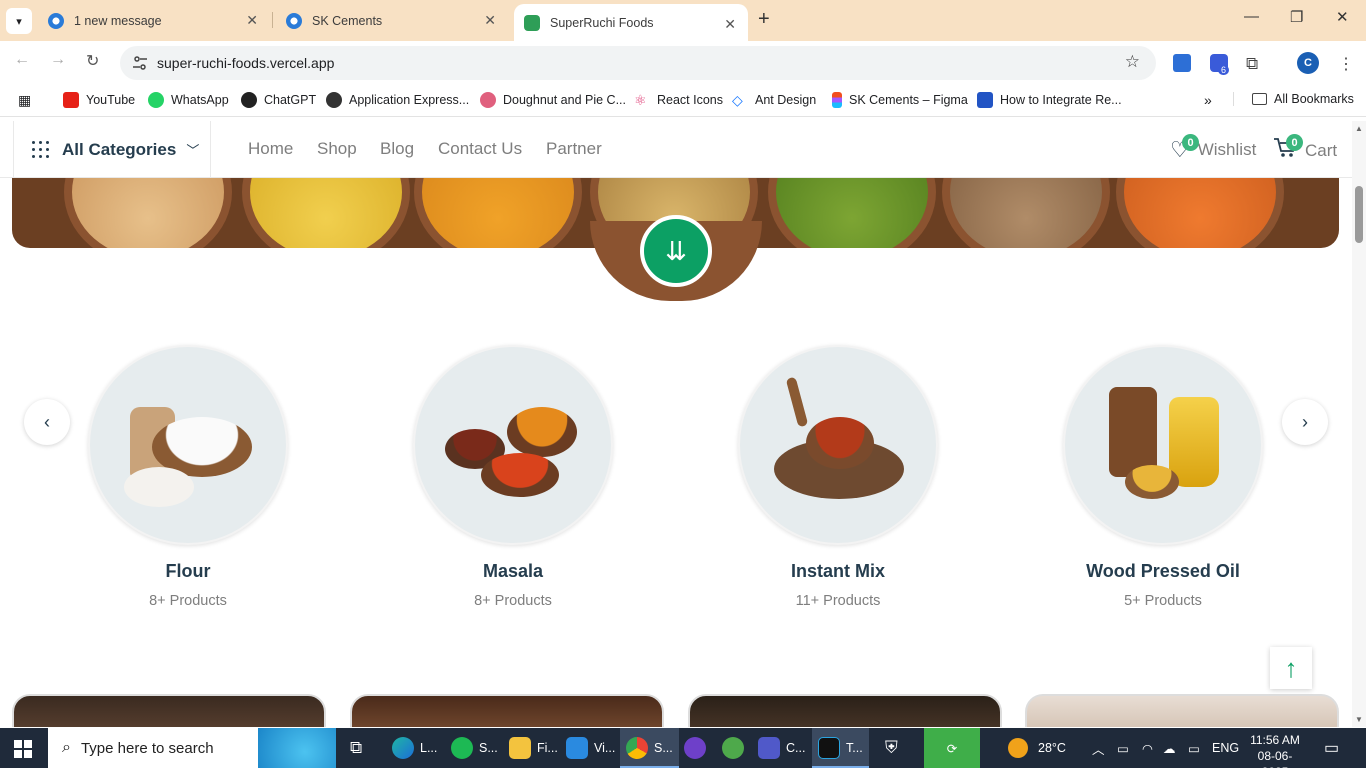 The height and width of the screenshot is (780, 1366). I want to click on arrow-up-icon: ↑, so click(1291, 667).